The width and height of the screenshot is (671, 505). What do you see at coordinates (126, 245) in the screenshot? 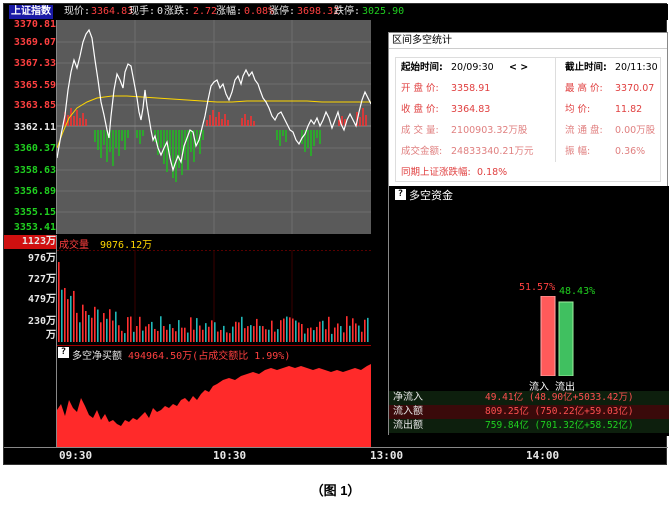
I see `volume-value: 9076.12万` at bounding box center [126, 245].